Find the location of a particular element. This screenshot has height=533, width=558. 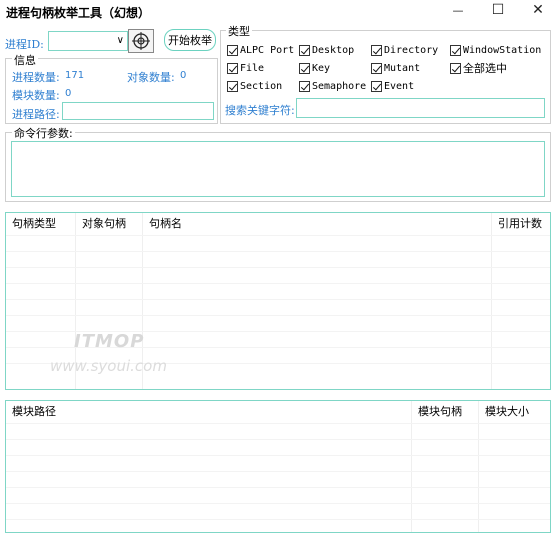

start-enum-button: 开始枚举 is located at coordinates (190, 40).